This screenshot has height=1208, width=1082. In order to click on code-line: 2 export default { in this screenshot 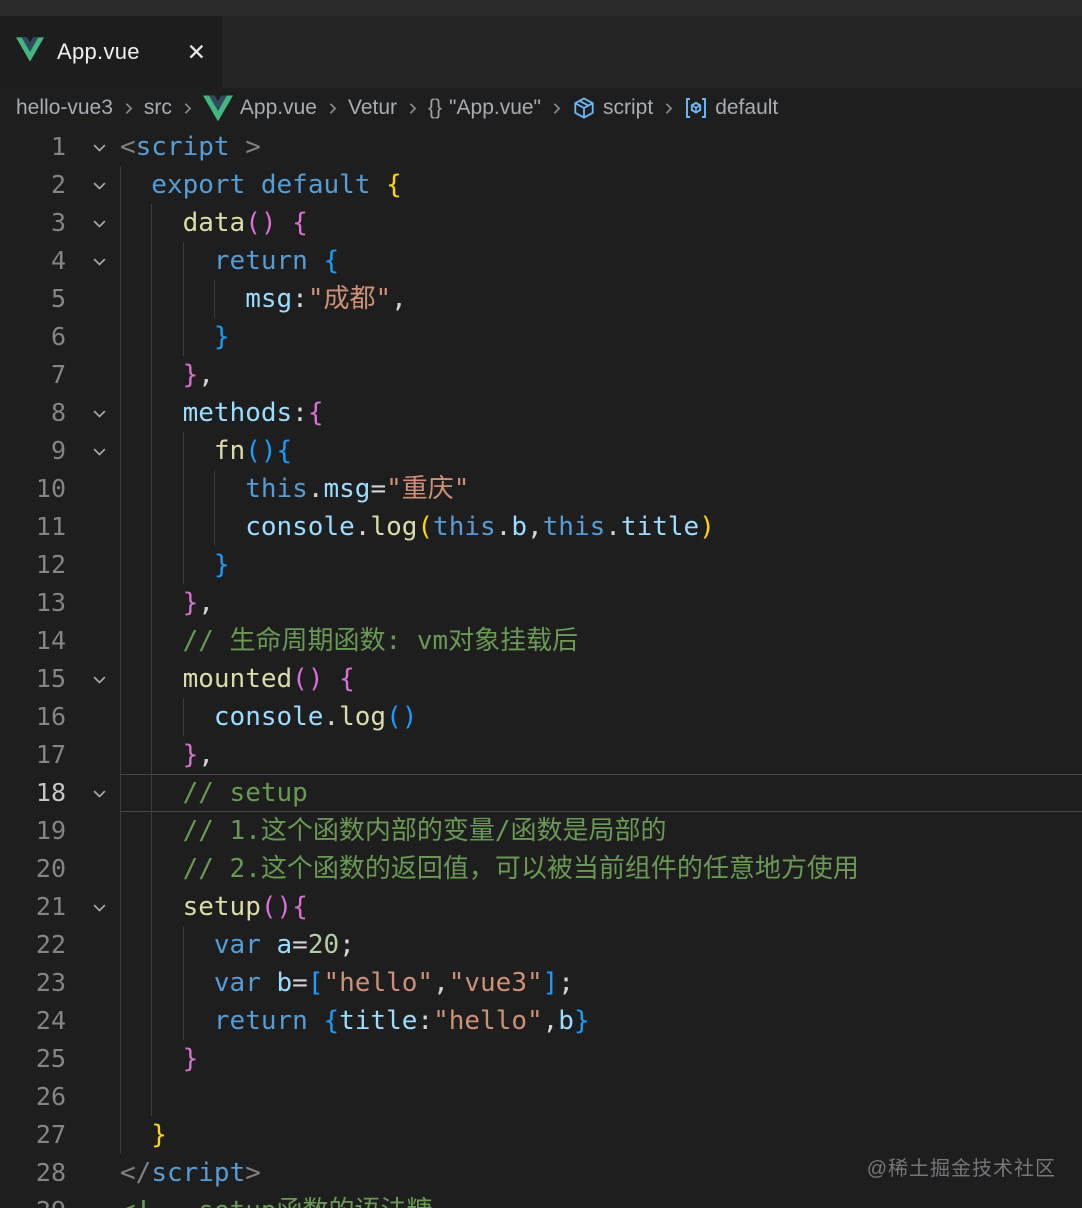, I will do `click(541, 185)`.